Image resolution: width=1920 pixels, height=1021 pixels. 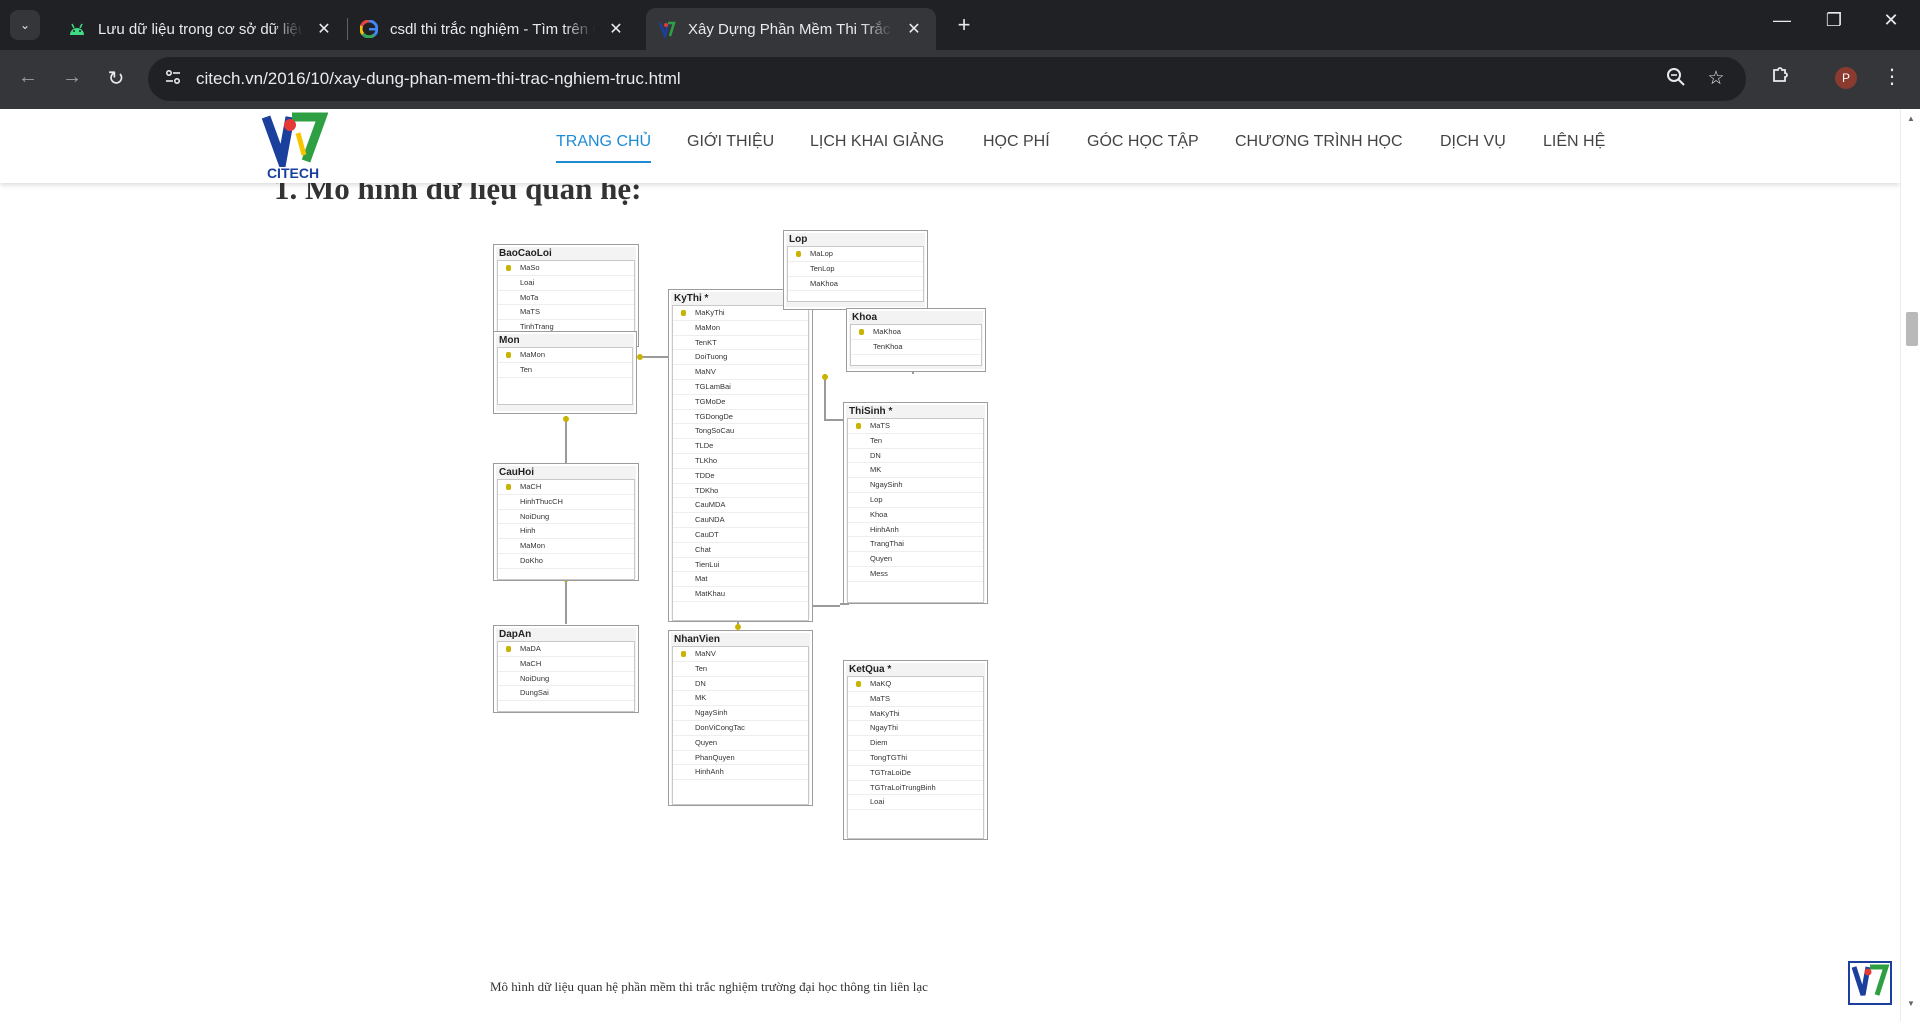 I want to click on column: MaKyThi, so click(x=915, y=714).